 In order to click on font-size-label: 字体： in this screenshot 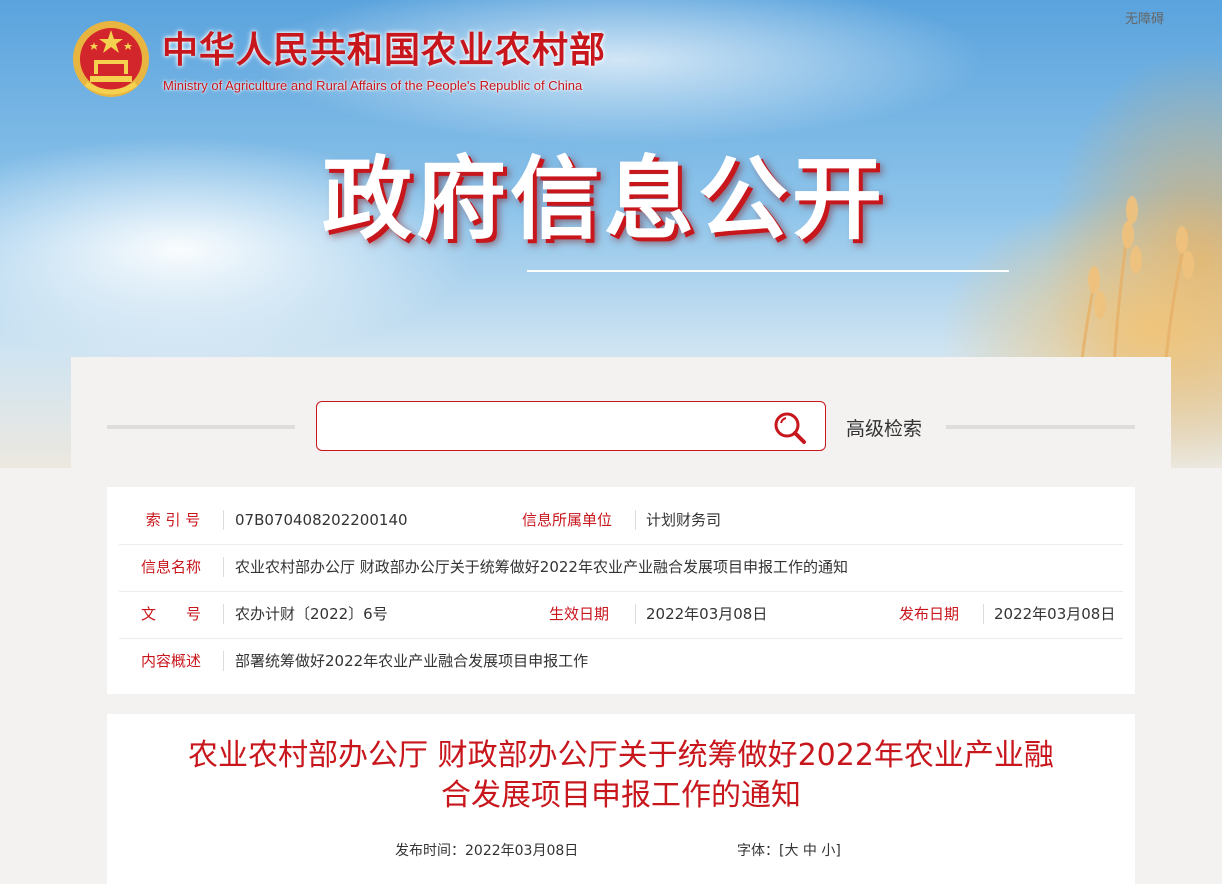, I will do `click(758, 851)`.